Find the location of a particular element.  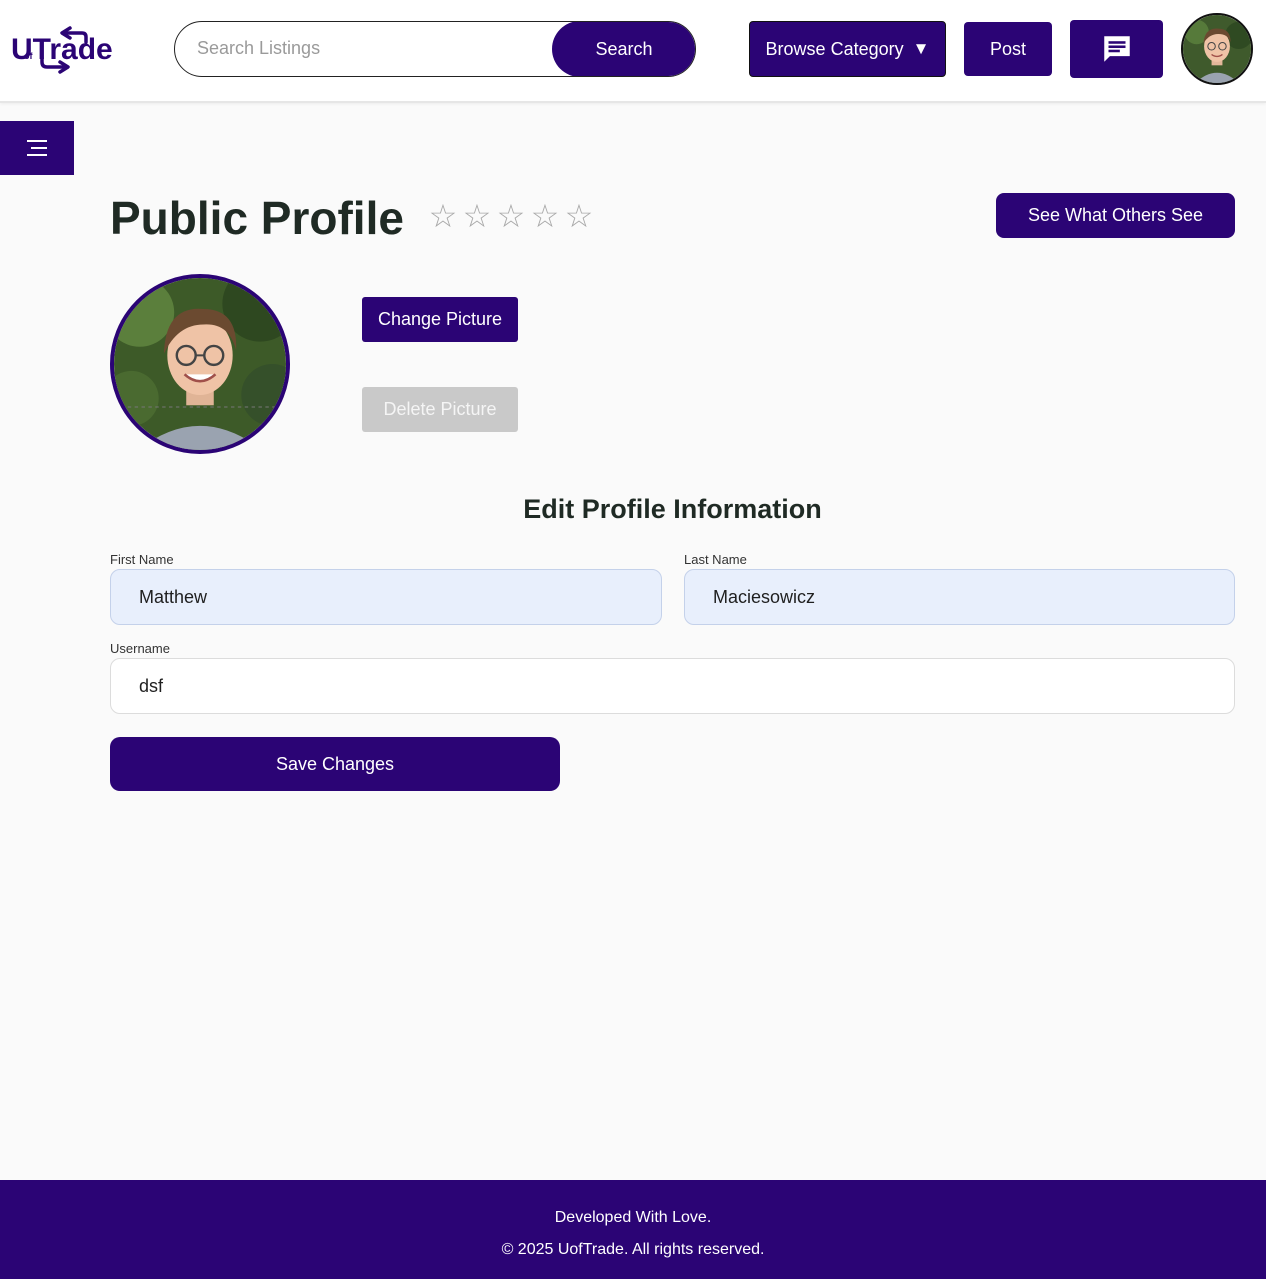

caret-down-icon: ▼ is located at coordinates (921, 48).